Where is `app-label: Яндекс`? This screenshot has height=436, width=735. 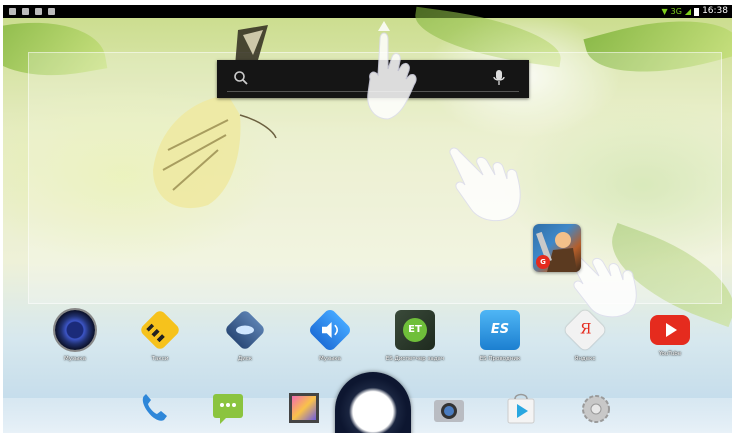
app-label: Яндекс is located at coordinates (585, 359).